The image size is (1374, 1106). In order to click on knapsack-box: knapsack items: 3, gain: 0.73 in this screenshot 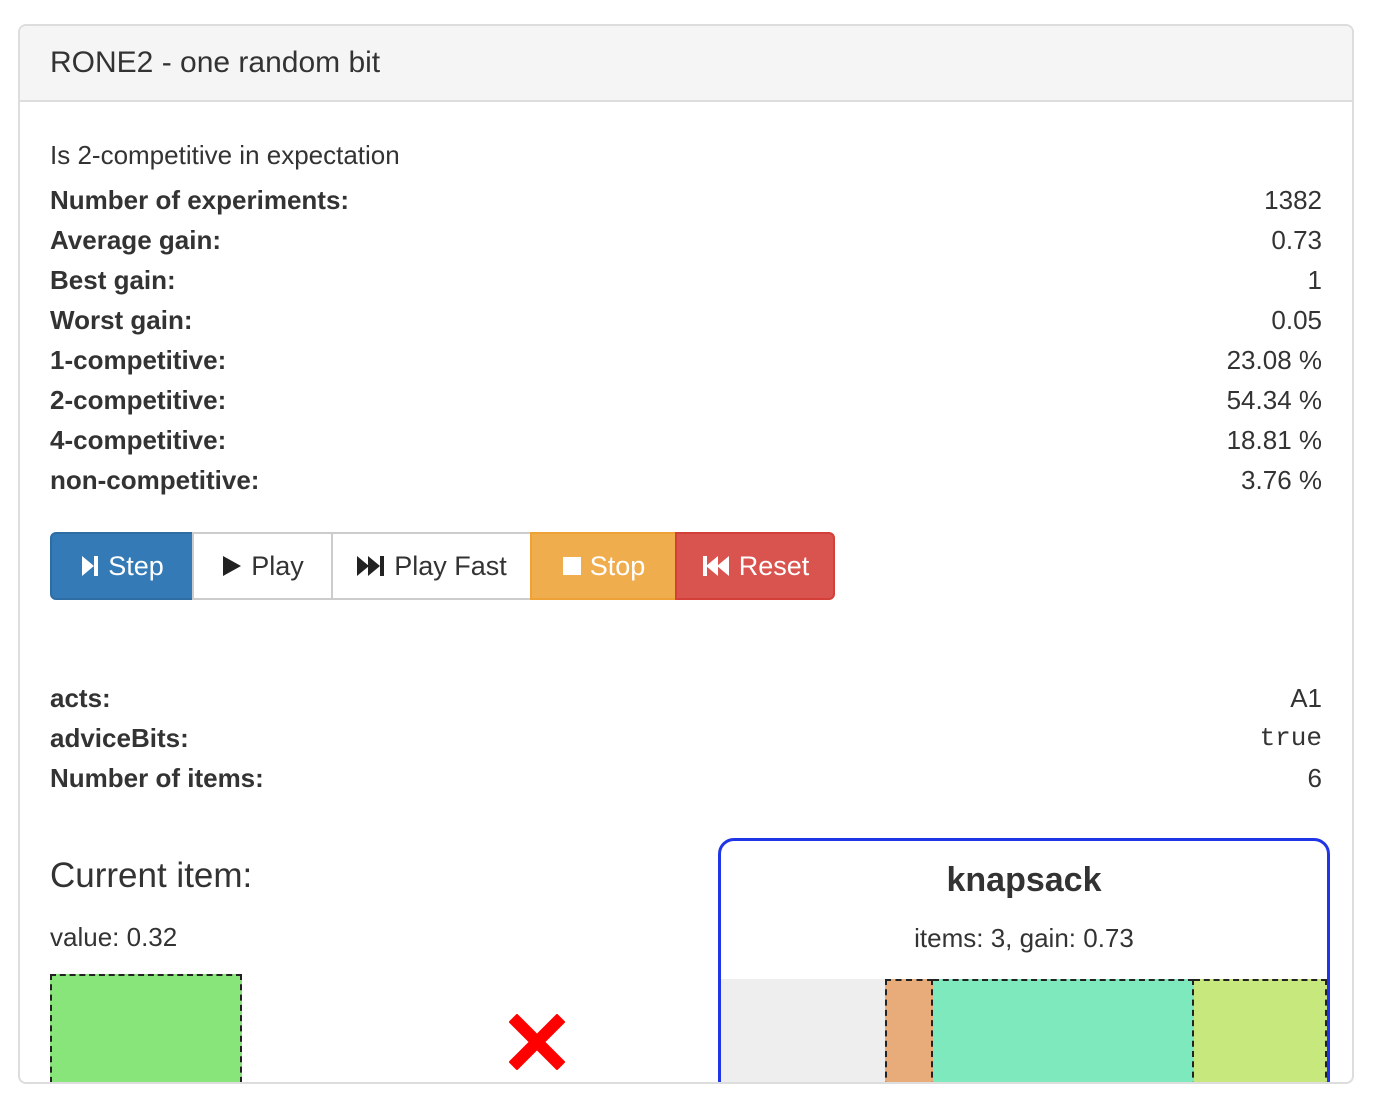, I will do `click(1024, 960)`.